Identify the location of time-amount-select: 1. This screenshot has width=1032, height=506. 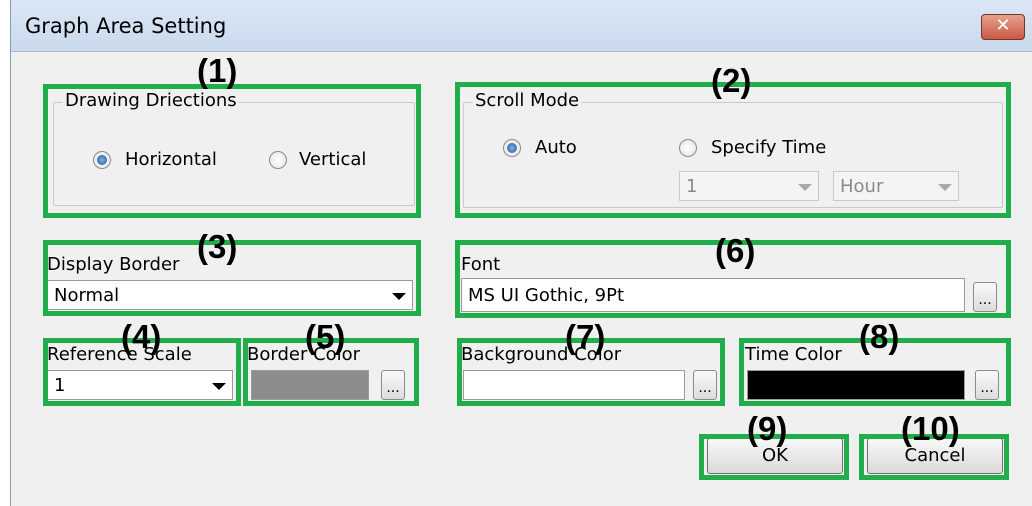
(749, 186).